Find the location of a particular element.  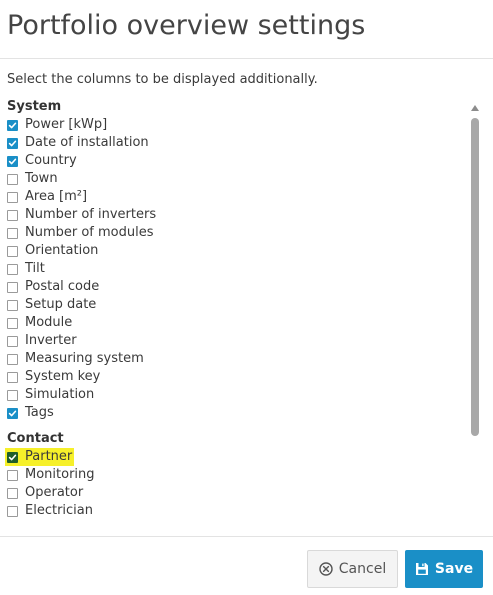

option-system-key: System key is located at coordinates (53, 377).